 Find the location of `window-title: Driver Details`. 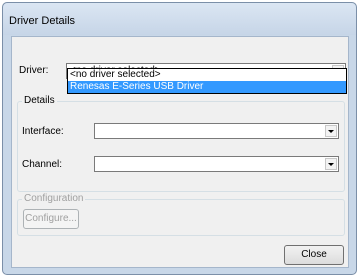

window-title: Driver Details is located at coordinates (42, 21).